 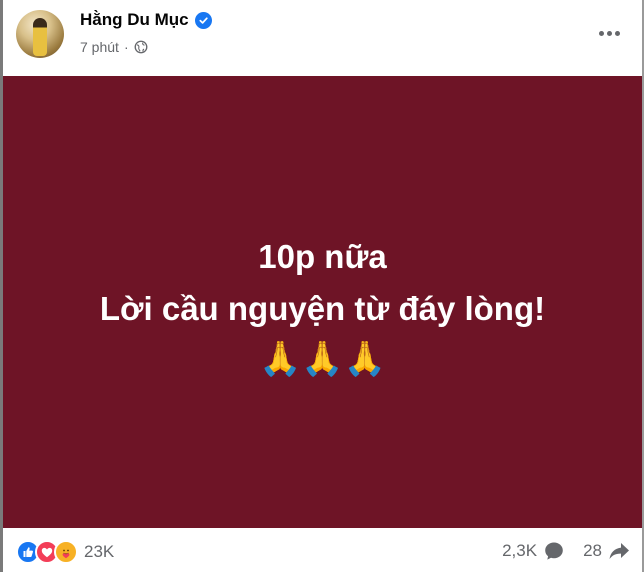 What do you see at coordinates (554, 551) in the screenshot?
I see `comment-icon` at bounding box center [554, 551].